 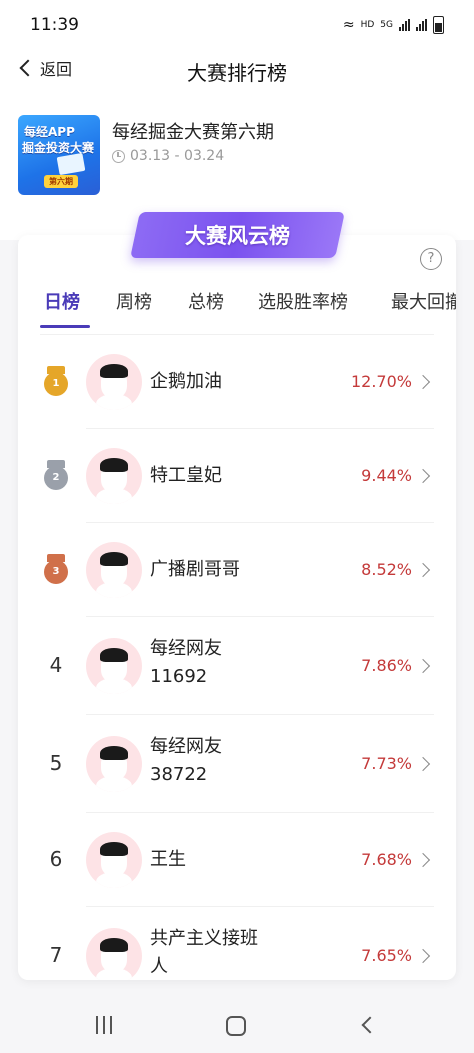 What do you see at coordinates (367, 25) in the screenshot?
I see `network-label: HD` at bounding box center [367, 25].